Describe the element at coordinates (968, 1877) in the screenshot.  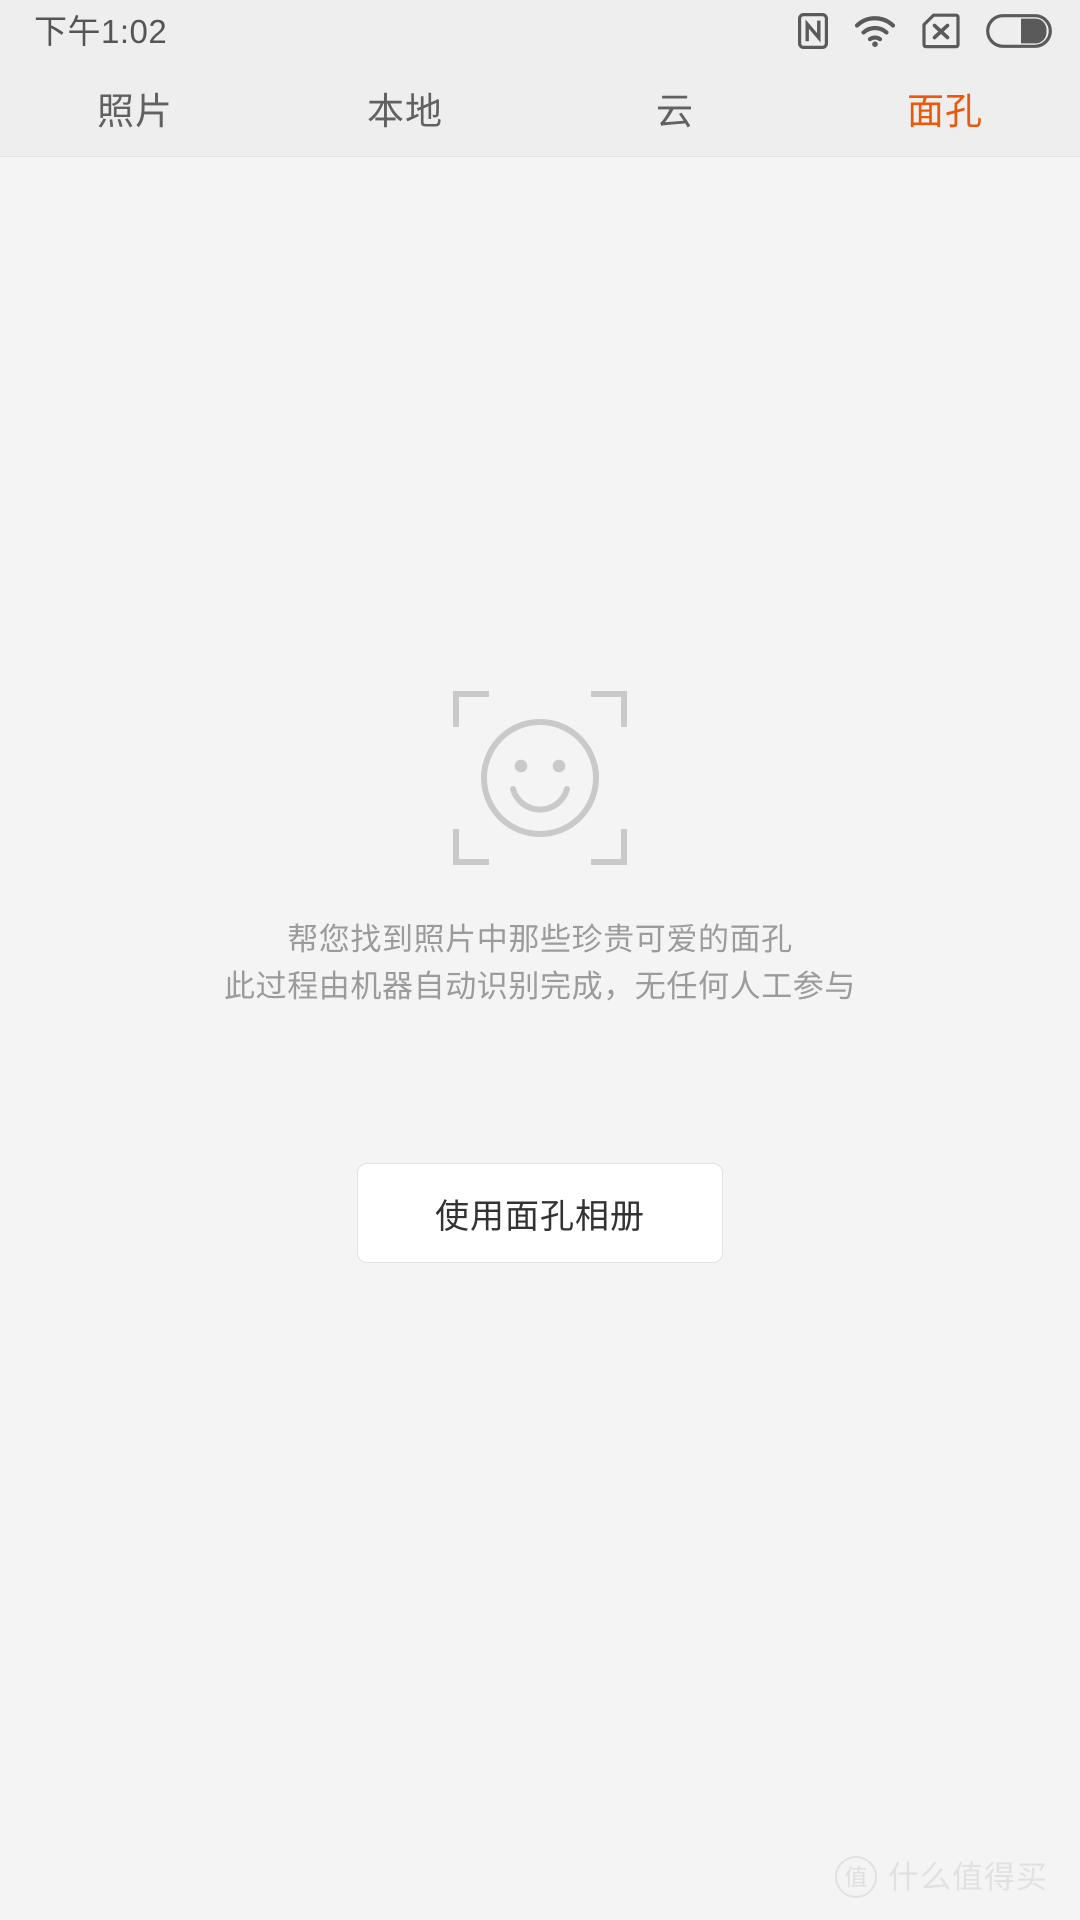
I see `watermark-text: 什么值得买` at that location.